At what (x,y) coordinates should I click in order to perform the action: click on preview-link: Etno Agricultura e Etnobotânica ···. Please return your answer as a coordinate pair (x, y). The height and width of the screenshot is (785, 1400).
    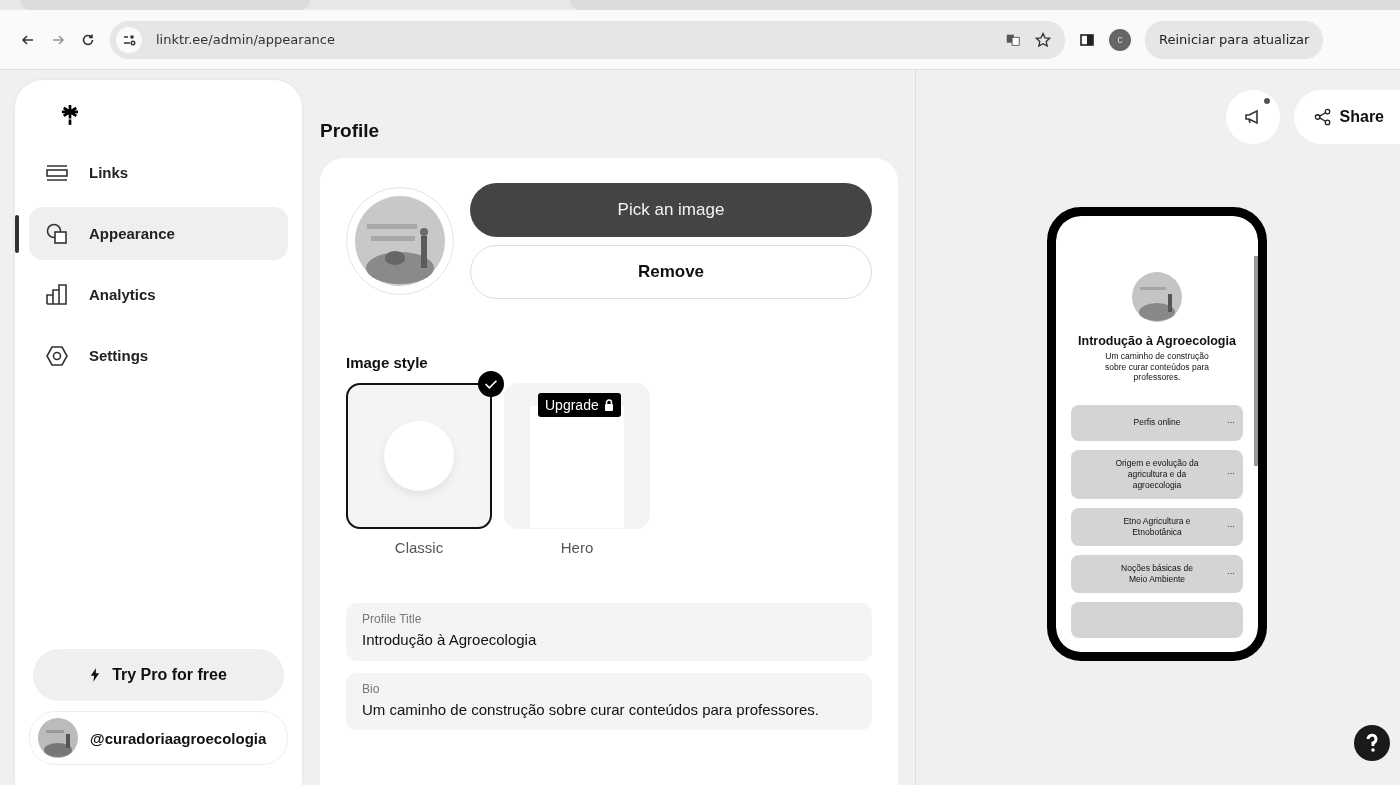
    Looking at the image, I should click on (1157, 527).